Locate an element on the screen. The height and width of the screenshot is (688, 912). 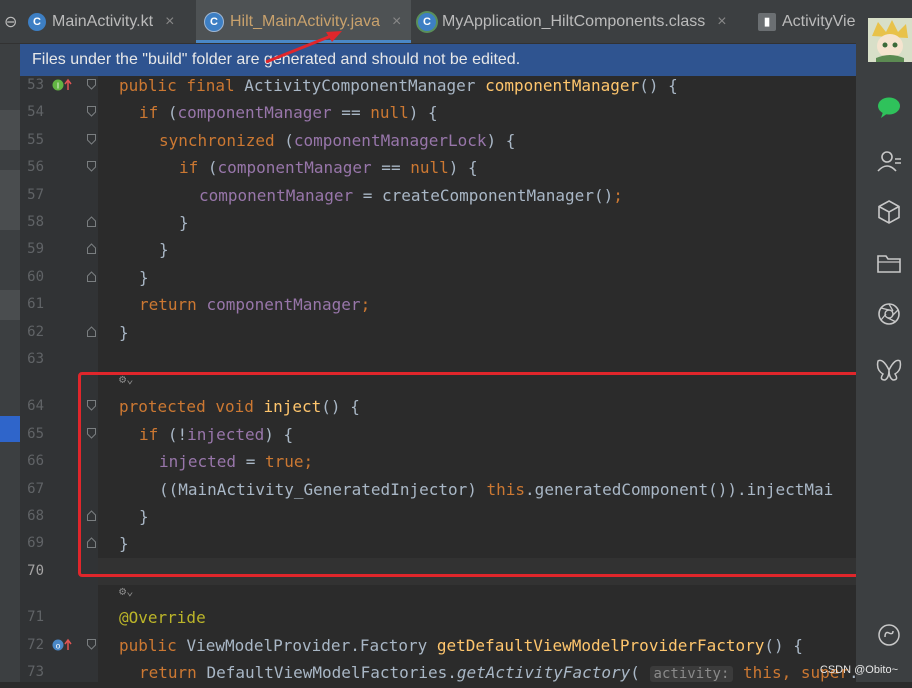
strip-selection is located at coordinates (10, 429).